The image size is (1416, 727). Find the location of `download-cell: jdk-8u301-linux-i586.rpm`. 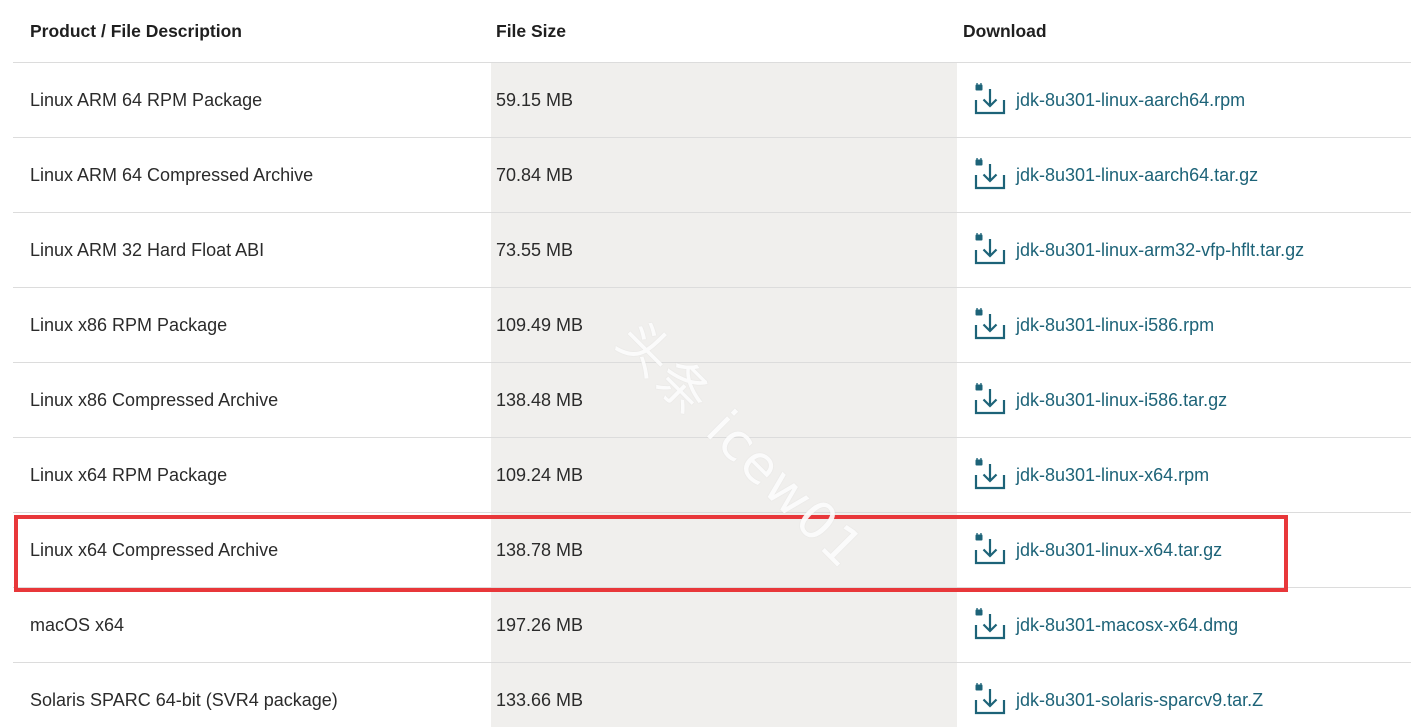

download-cell: jdk-8u301-linux-i586.rpm is located at coordinates (1183, 325).